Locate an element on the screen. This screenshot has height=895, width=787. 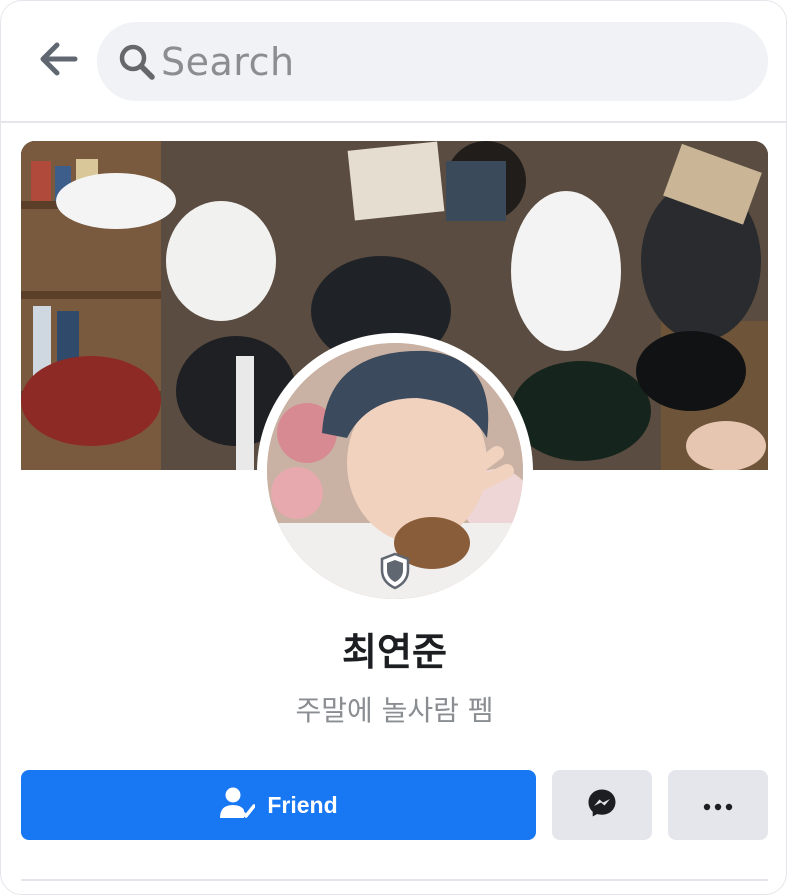
section-divider is located at coordinates (394, 880).